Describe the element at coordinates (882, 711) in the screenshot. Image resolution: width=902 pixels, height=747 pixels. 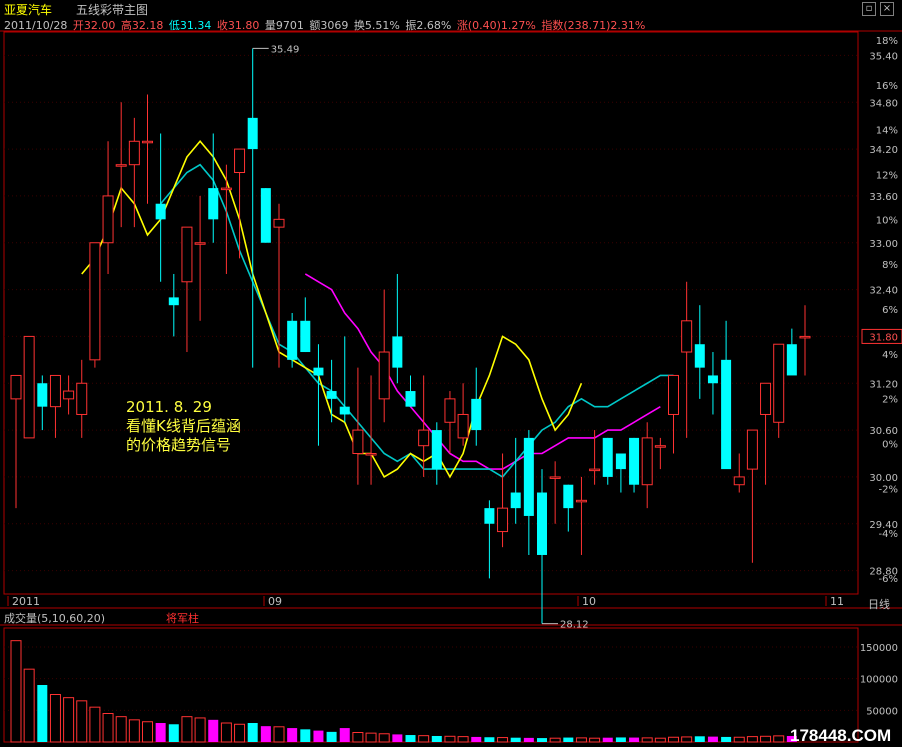
I see `volume-label: 50000` at that location.